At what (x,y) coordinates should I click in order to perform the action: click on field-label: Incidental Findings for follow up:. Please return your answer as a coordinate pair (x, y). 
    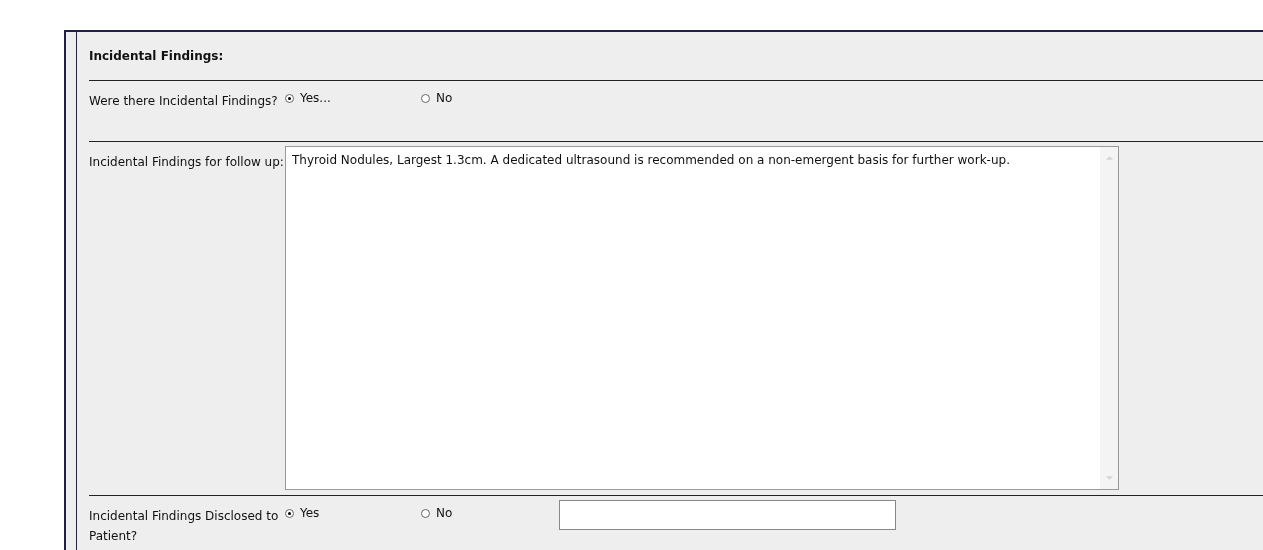
    Looking at the image, I should click on (187, 162).